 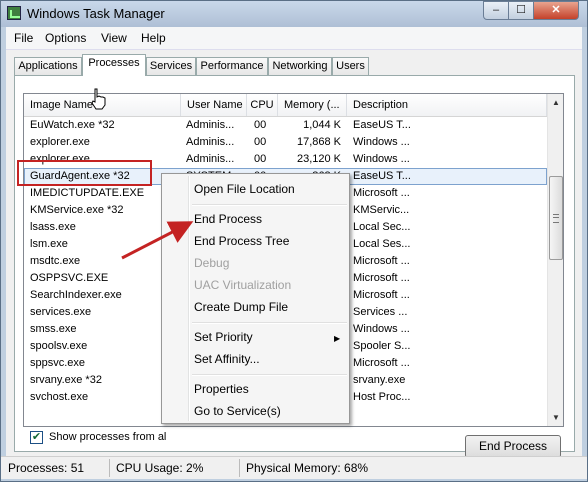 What do you see at coordinates (157, 240) in the screenshot?
I see `annotation-arrow-icon` at bounding box center [157, 240].